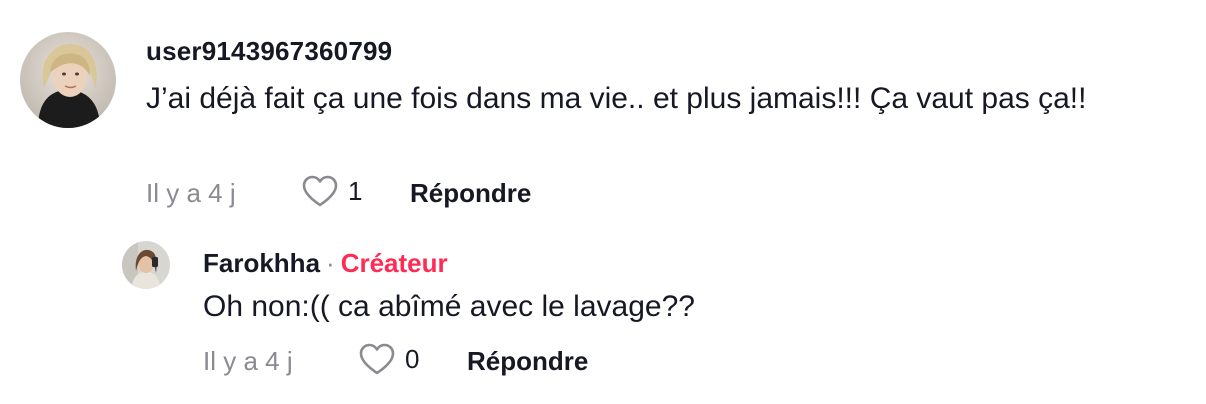 The height and width of the screenshot is (404, 1206). Describe the element at coordinates (248, 361) in the screenshot. I see `reply-timestamp: Il y a 4 j` at that location.